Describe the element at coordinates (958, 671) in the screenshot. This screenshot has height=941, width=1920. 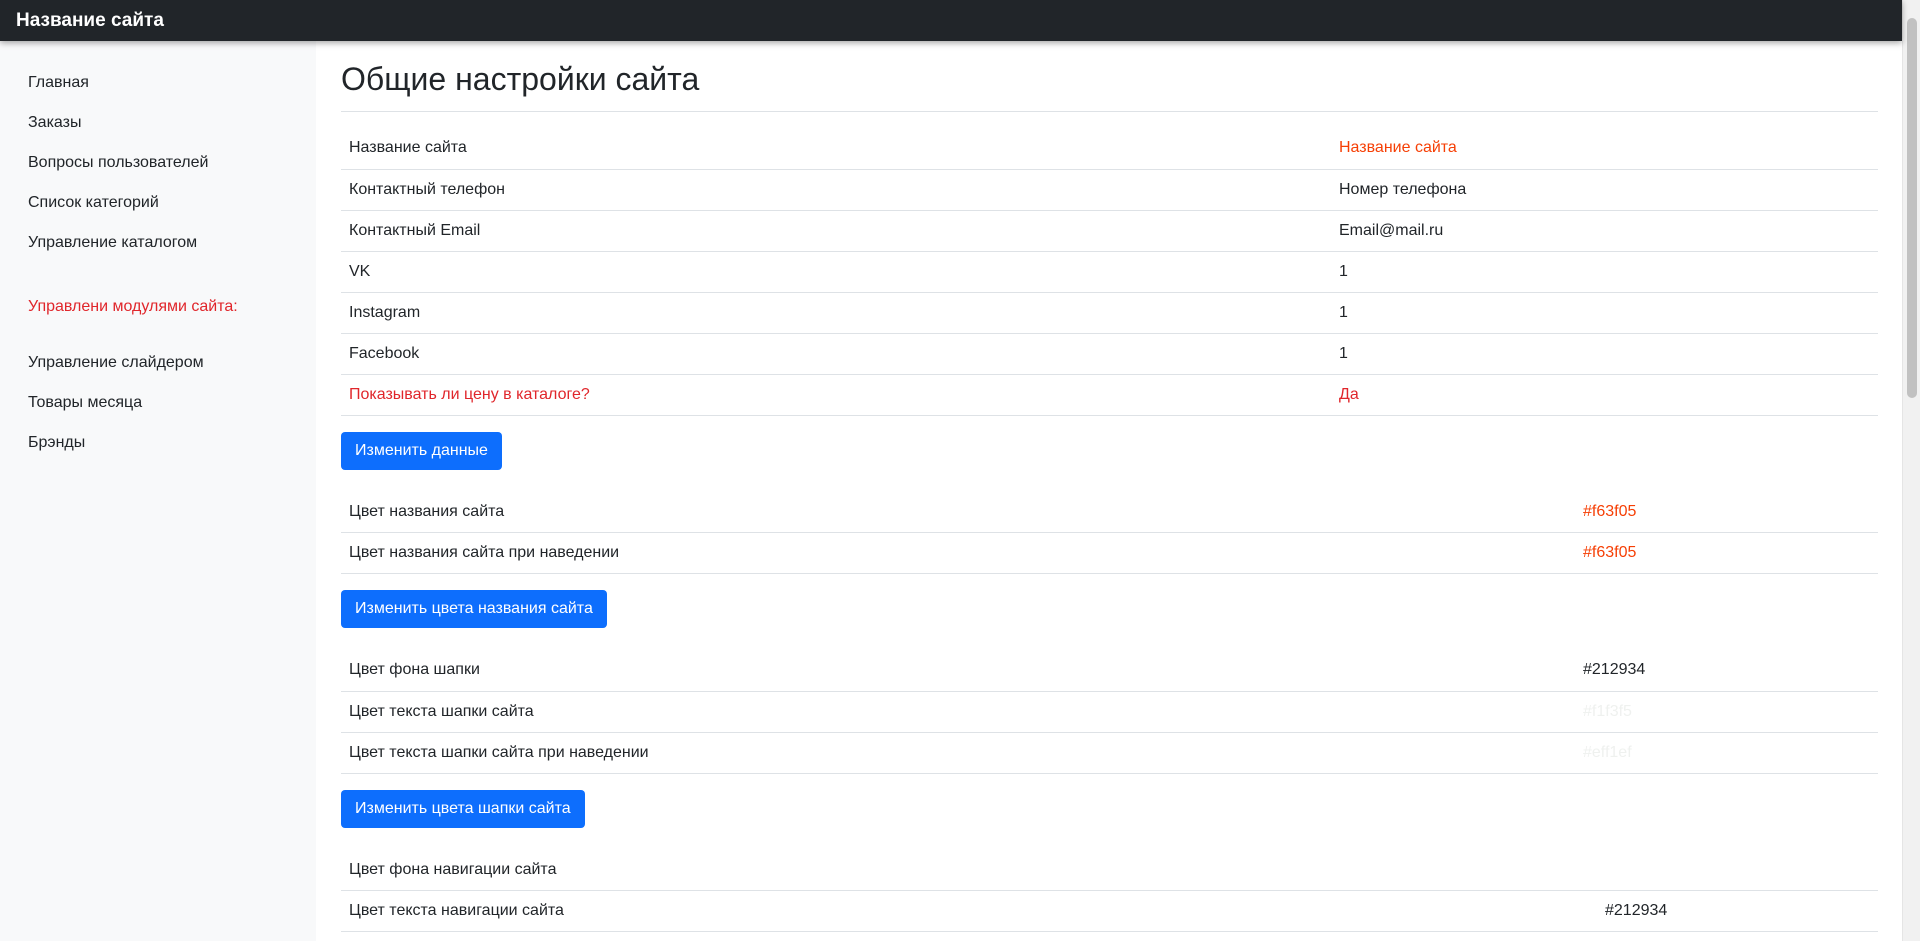
I see `setting-label: Цвет фона шапки` at that location.